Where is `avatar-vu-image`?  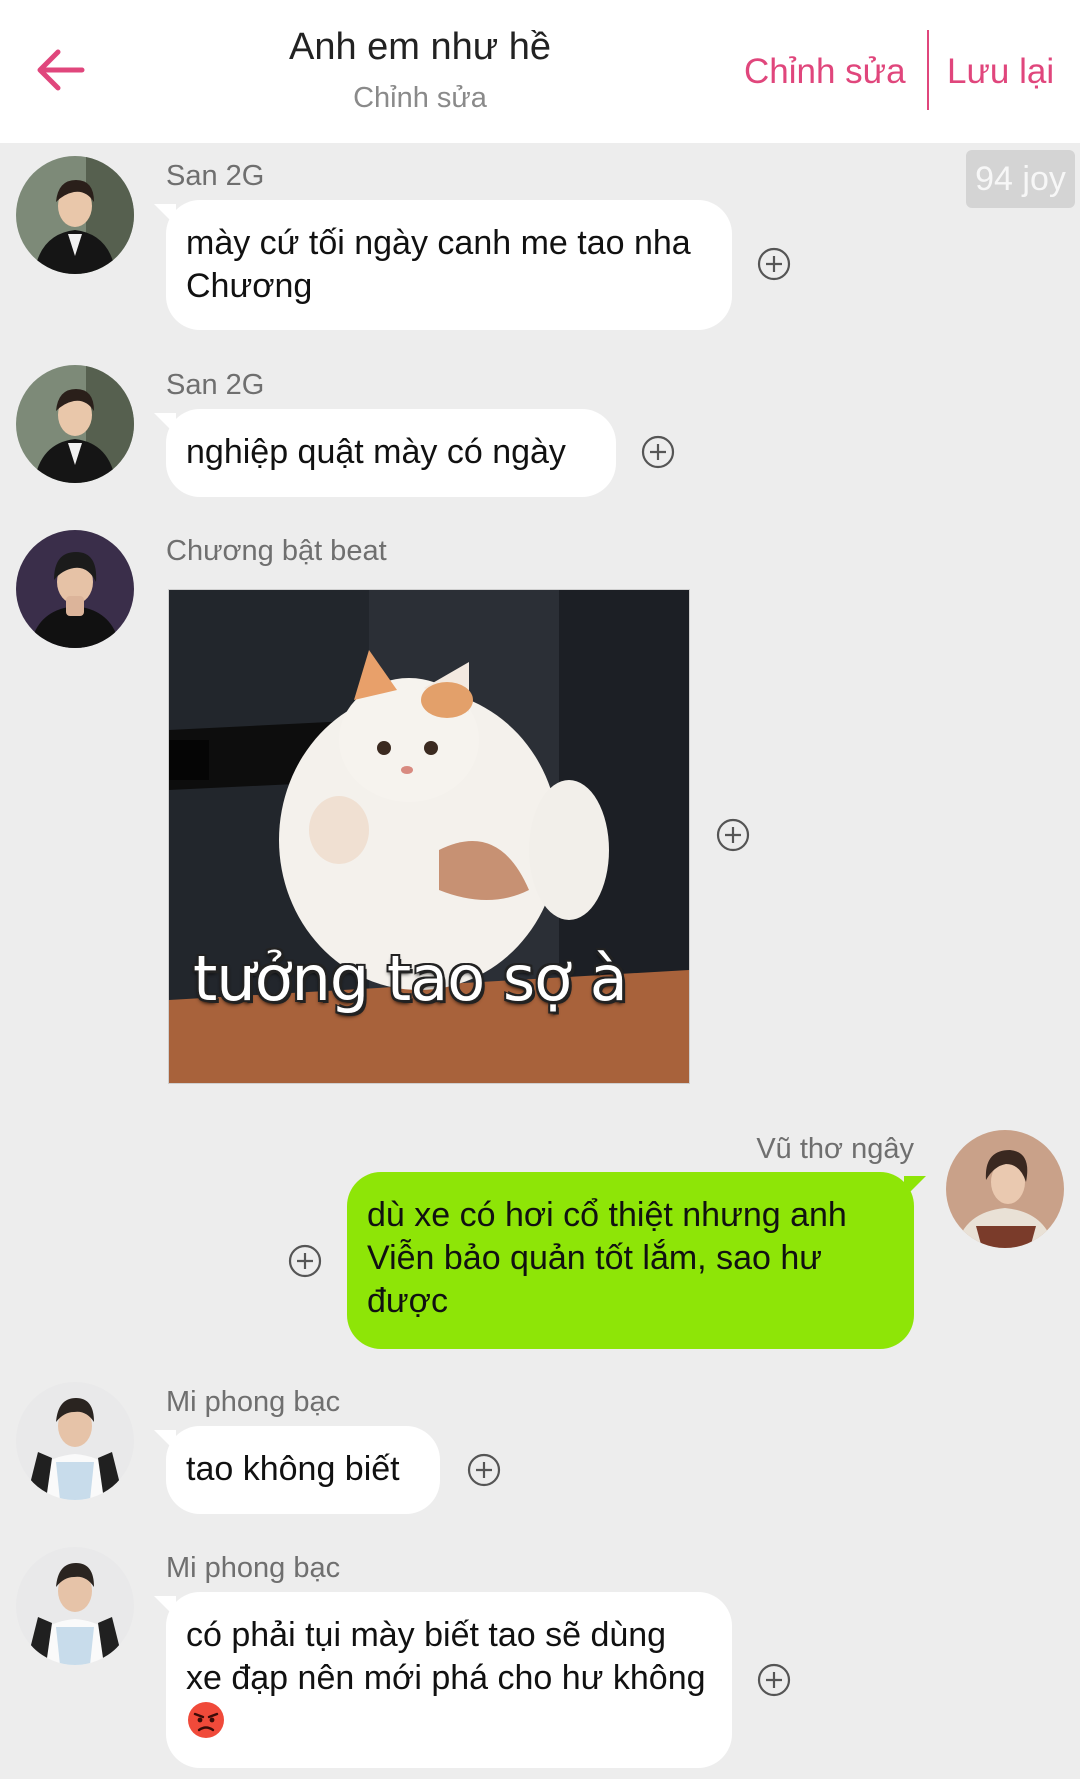
avatar-vu-image is located at coordinates (1005, 1189).